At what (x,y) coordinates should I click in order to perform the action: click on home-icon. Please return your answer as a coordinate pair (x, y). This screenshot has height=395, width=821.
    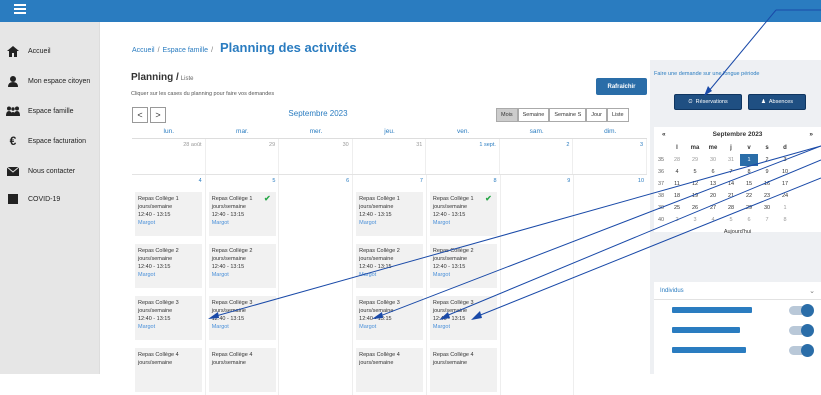
    Looking at the image, I should click on (13, 51).